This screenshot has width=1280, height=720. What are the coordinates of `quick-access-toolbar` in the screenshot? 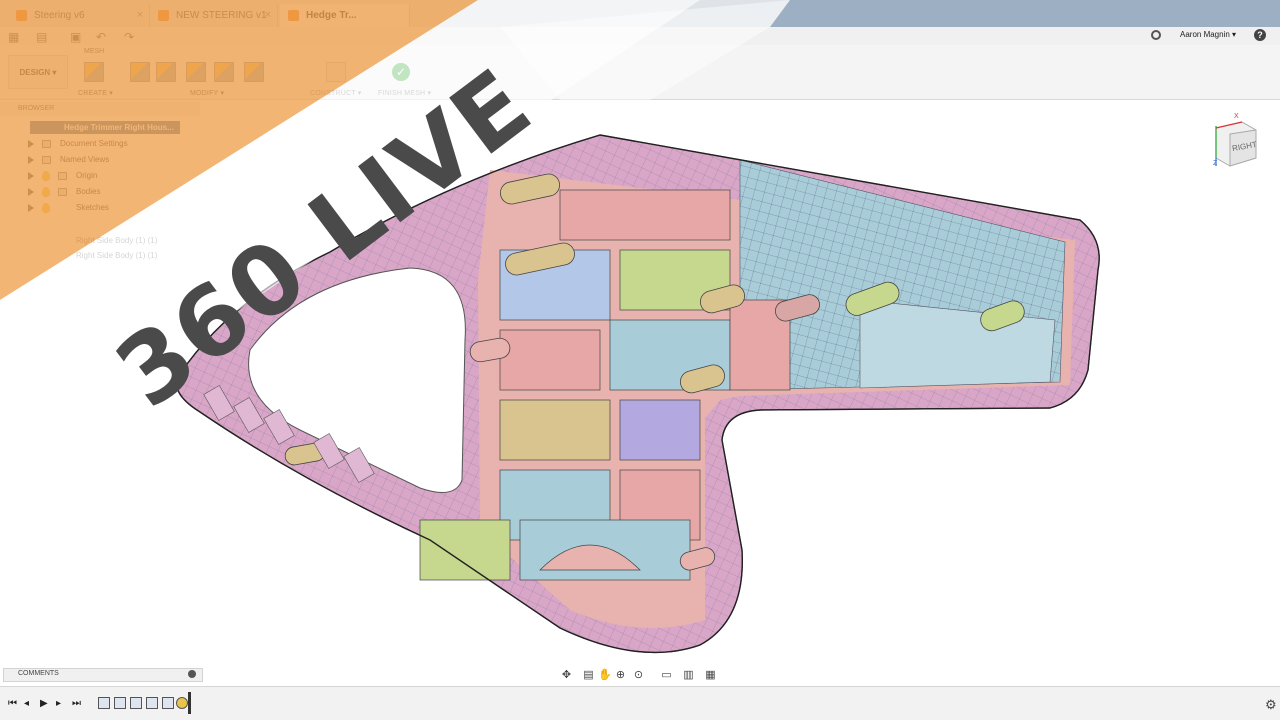 It's located at (640, 36).